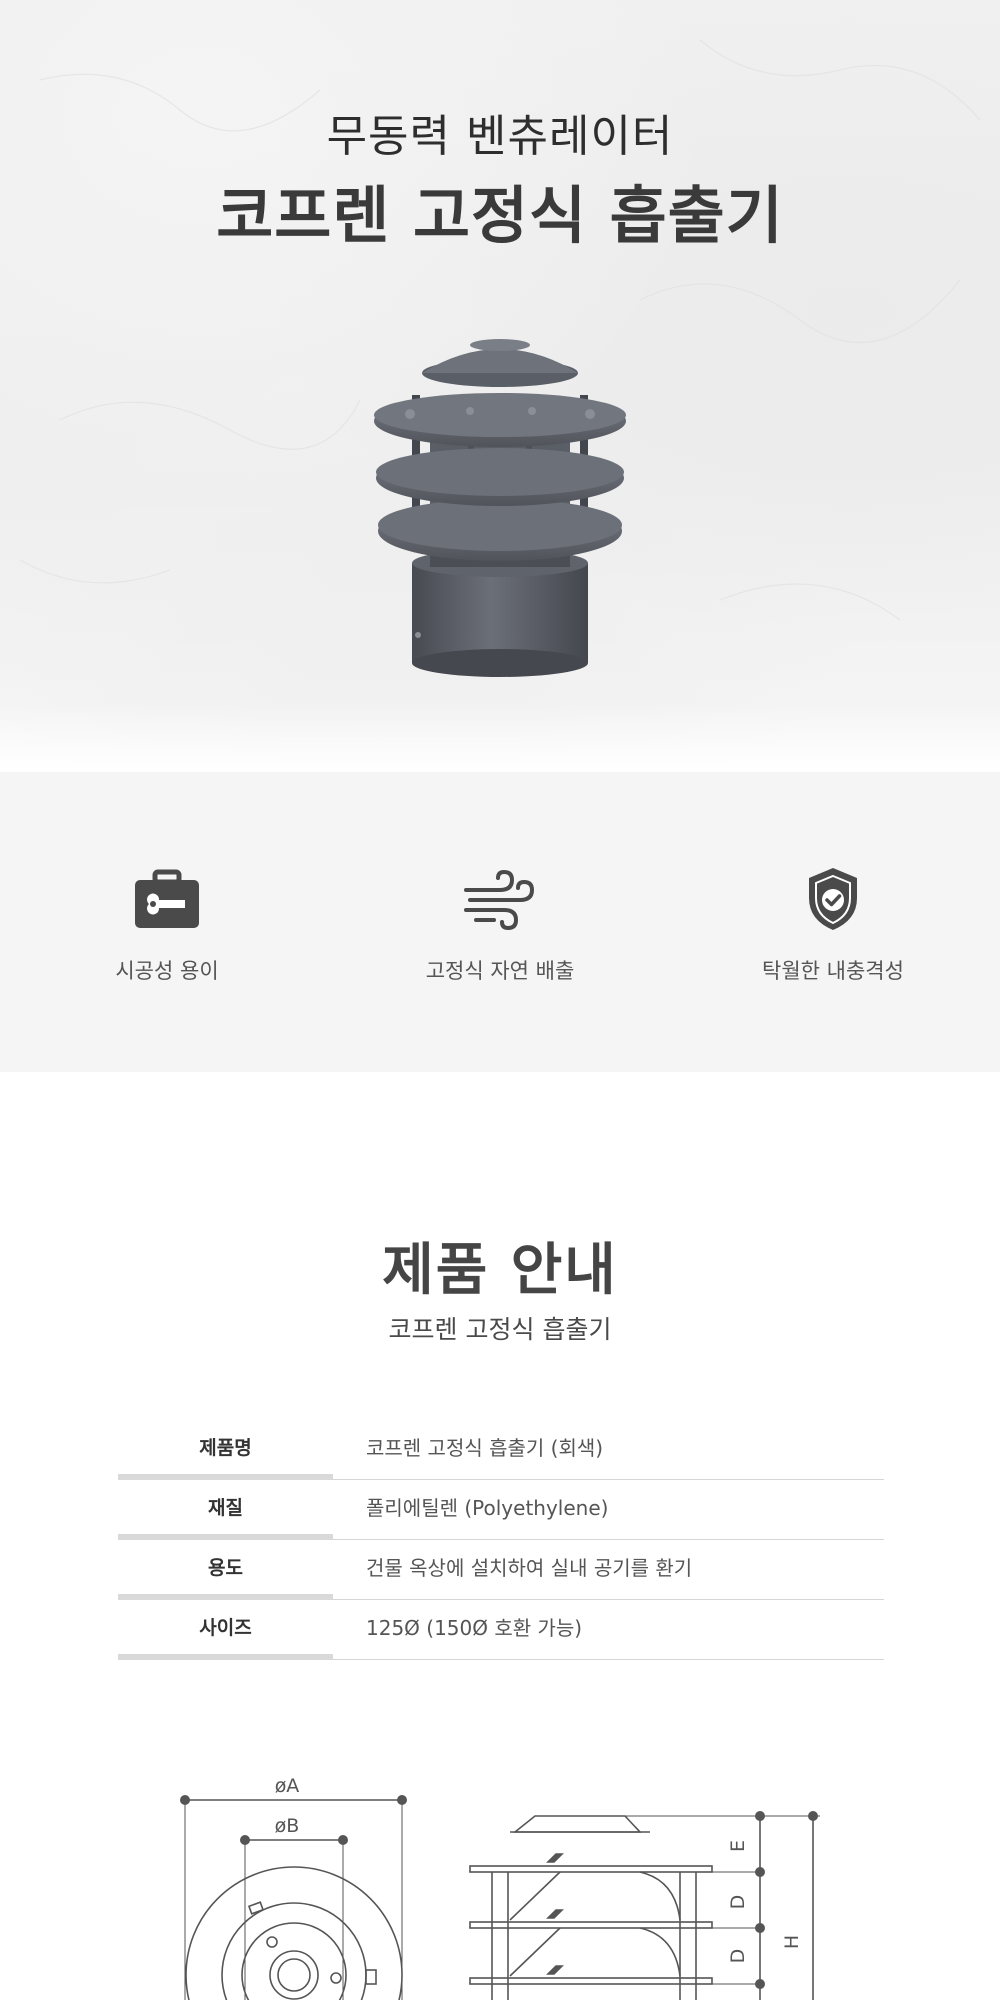  Describe the element at coordinates (500, 136) in the screenshot. I see `hero-subtitle: 무동력 벤츄레이터` at that location.